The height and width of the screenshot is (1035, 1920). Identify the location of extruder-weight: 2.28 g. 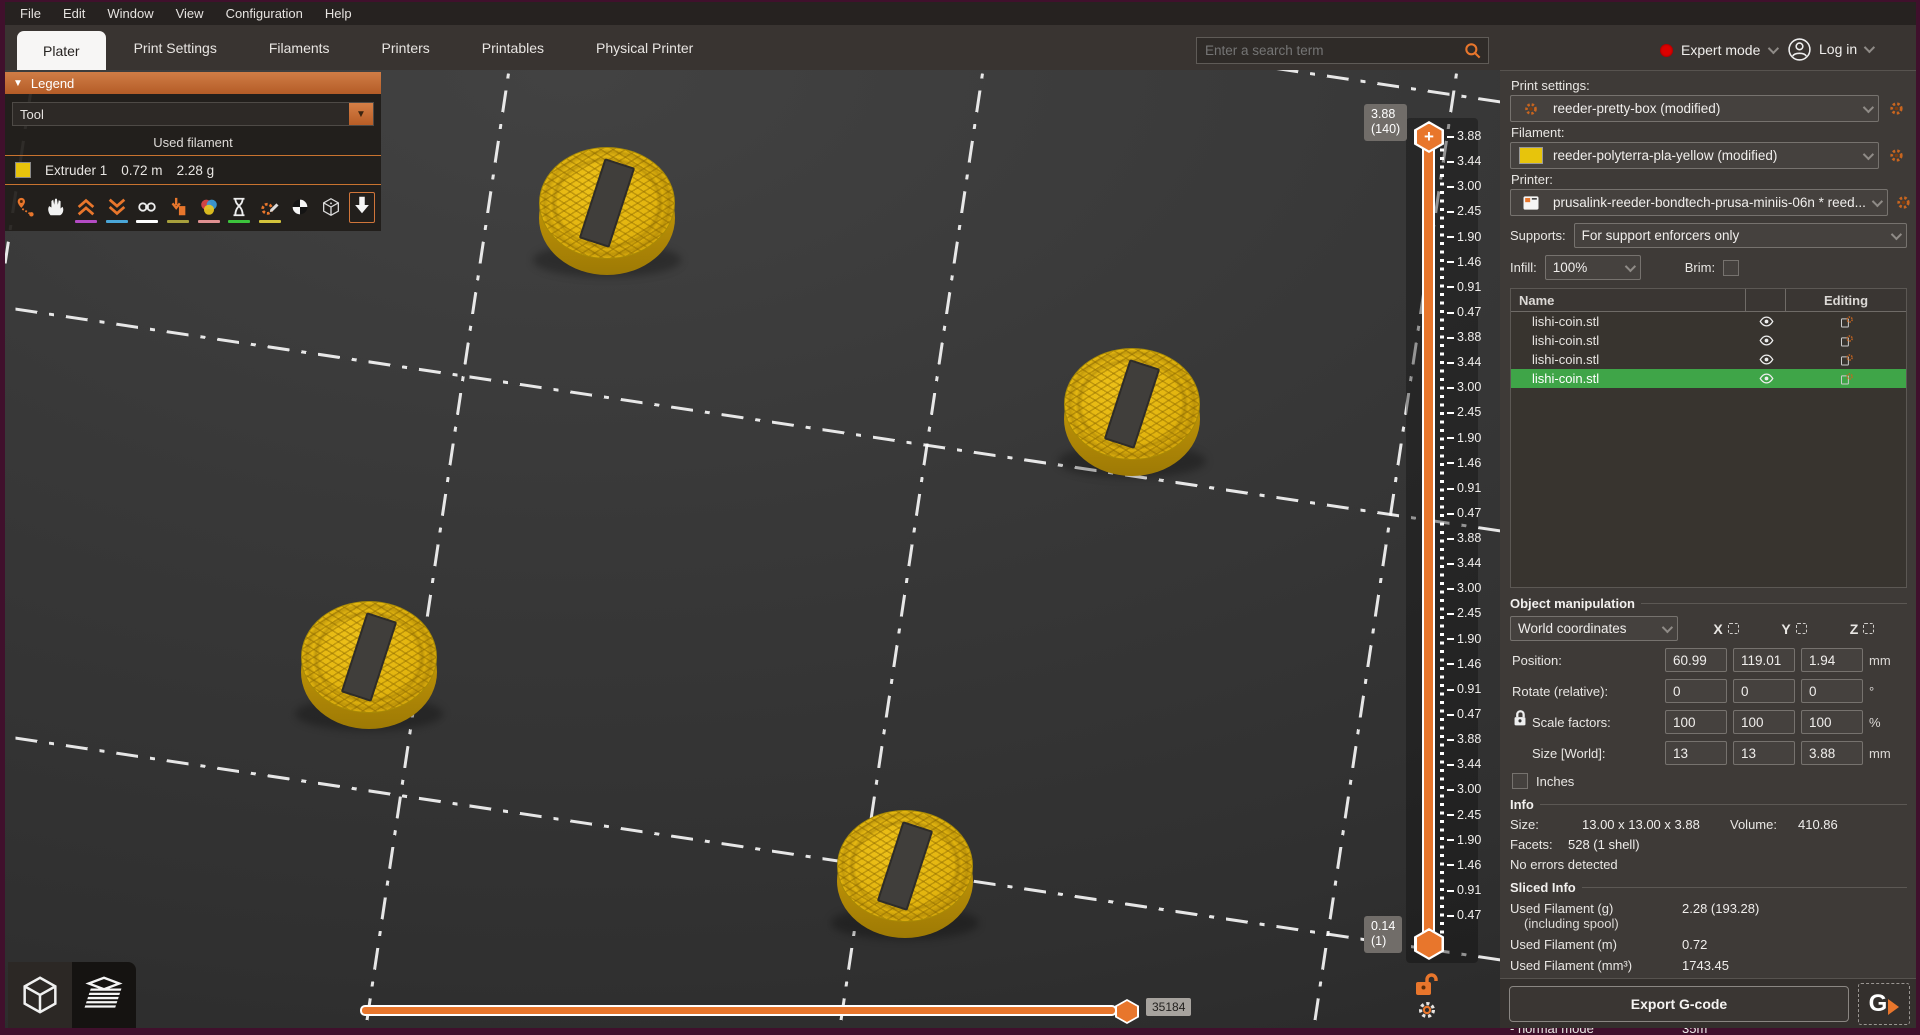
(195, 170).